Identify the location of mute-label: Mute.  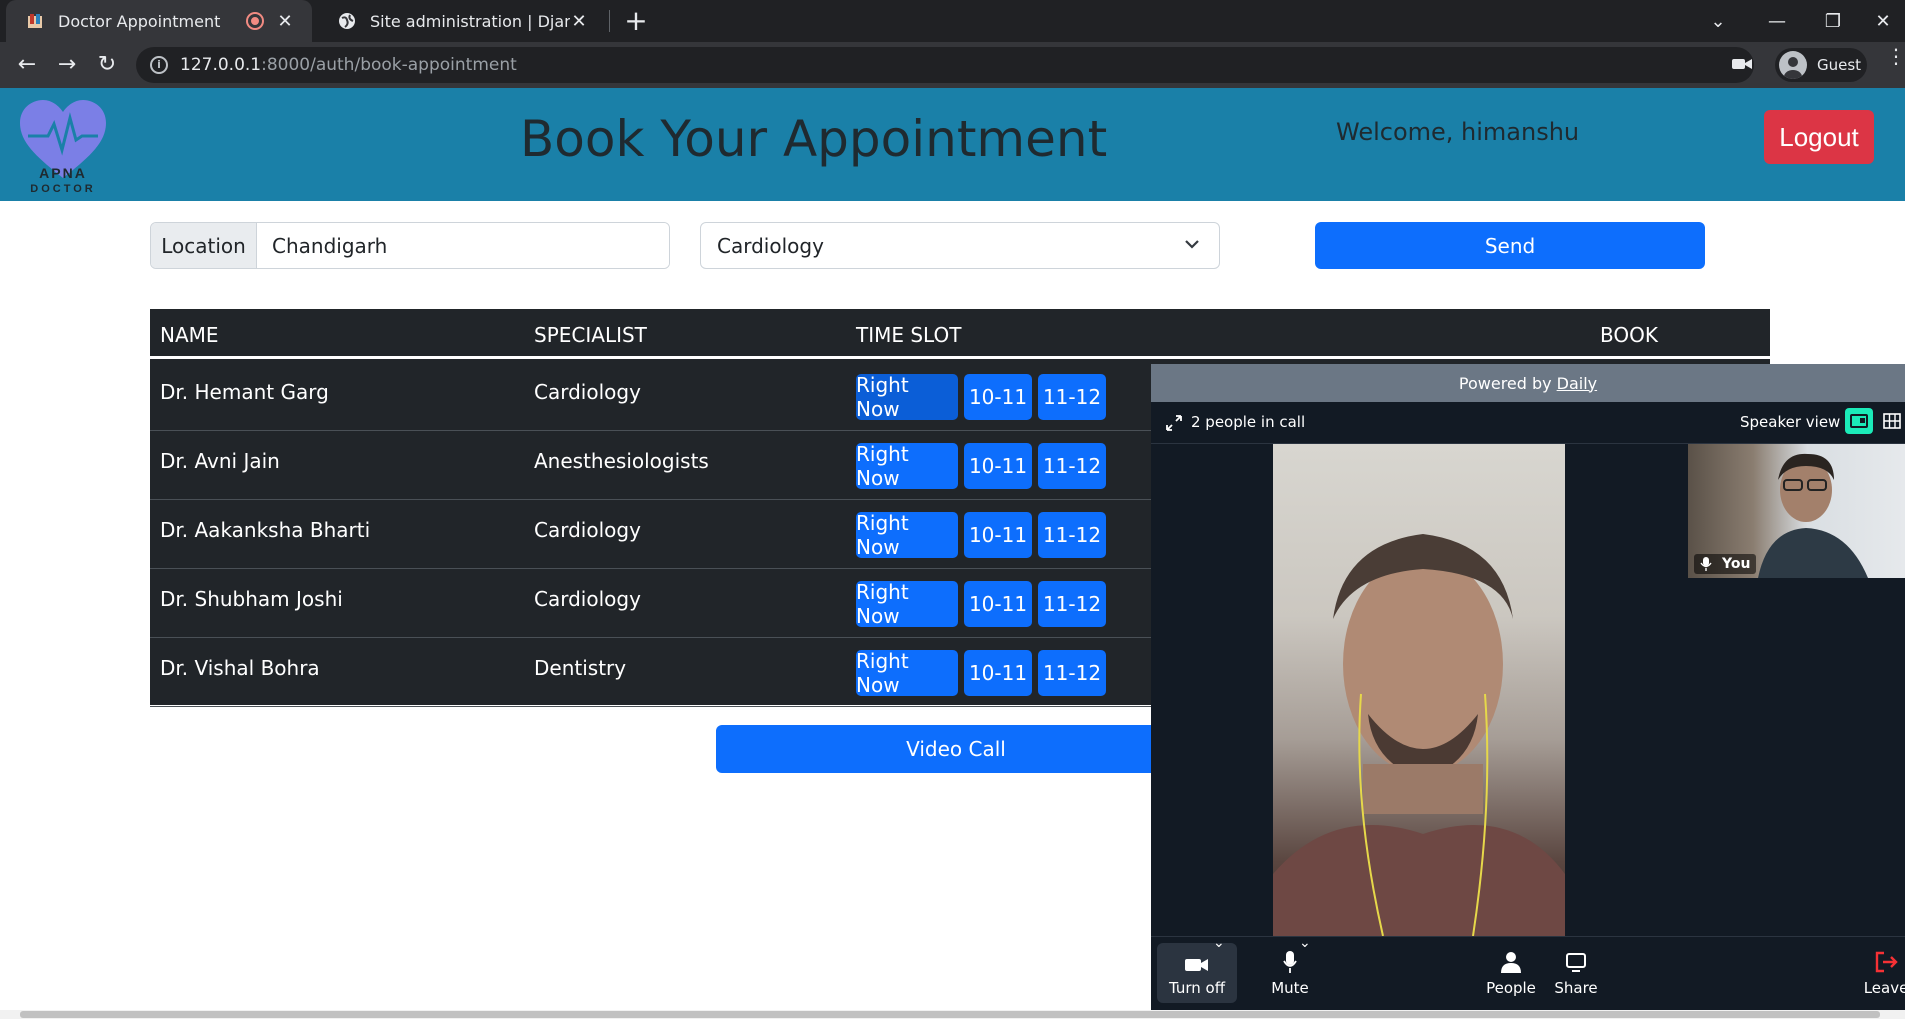
(1290, 988).